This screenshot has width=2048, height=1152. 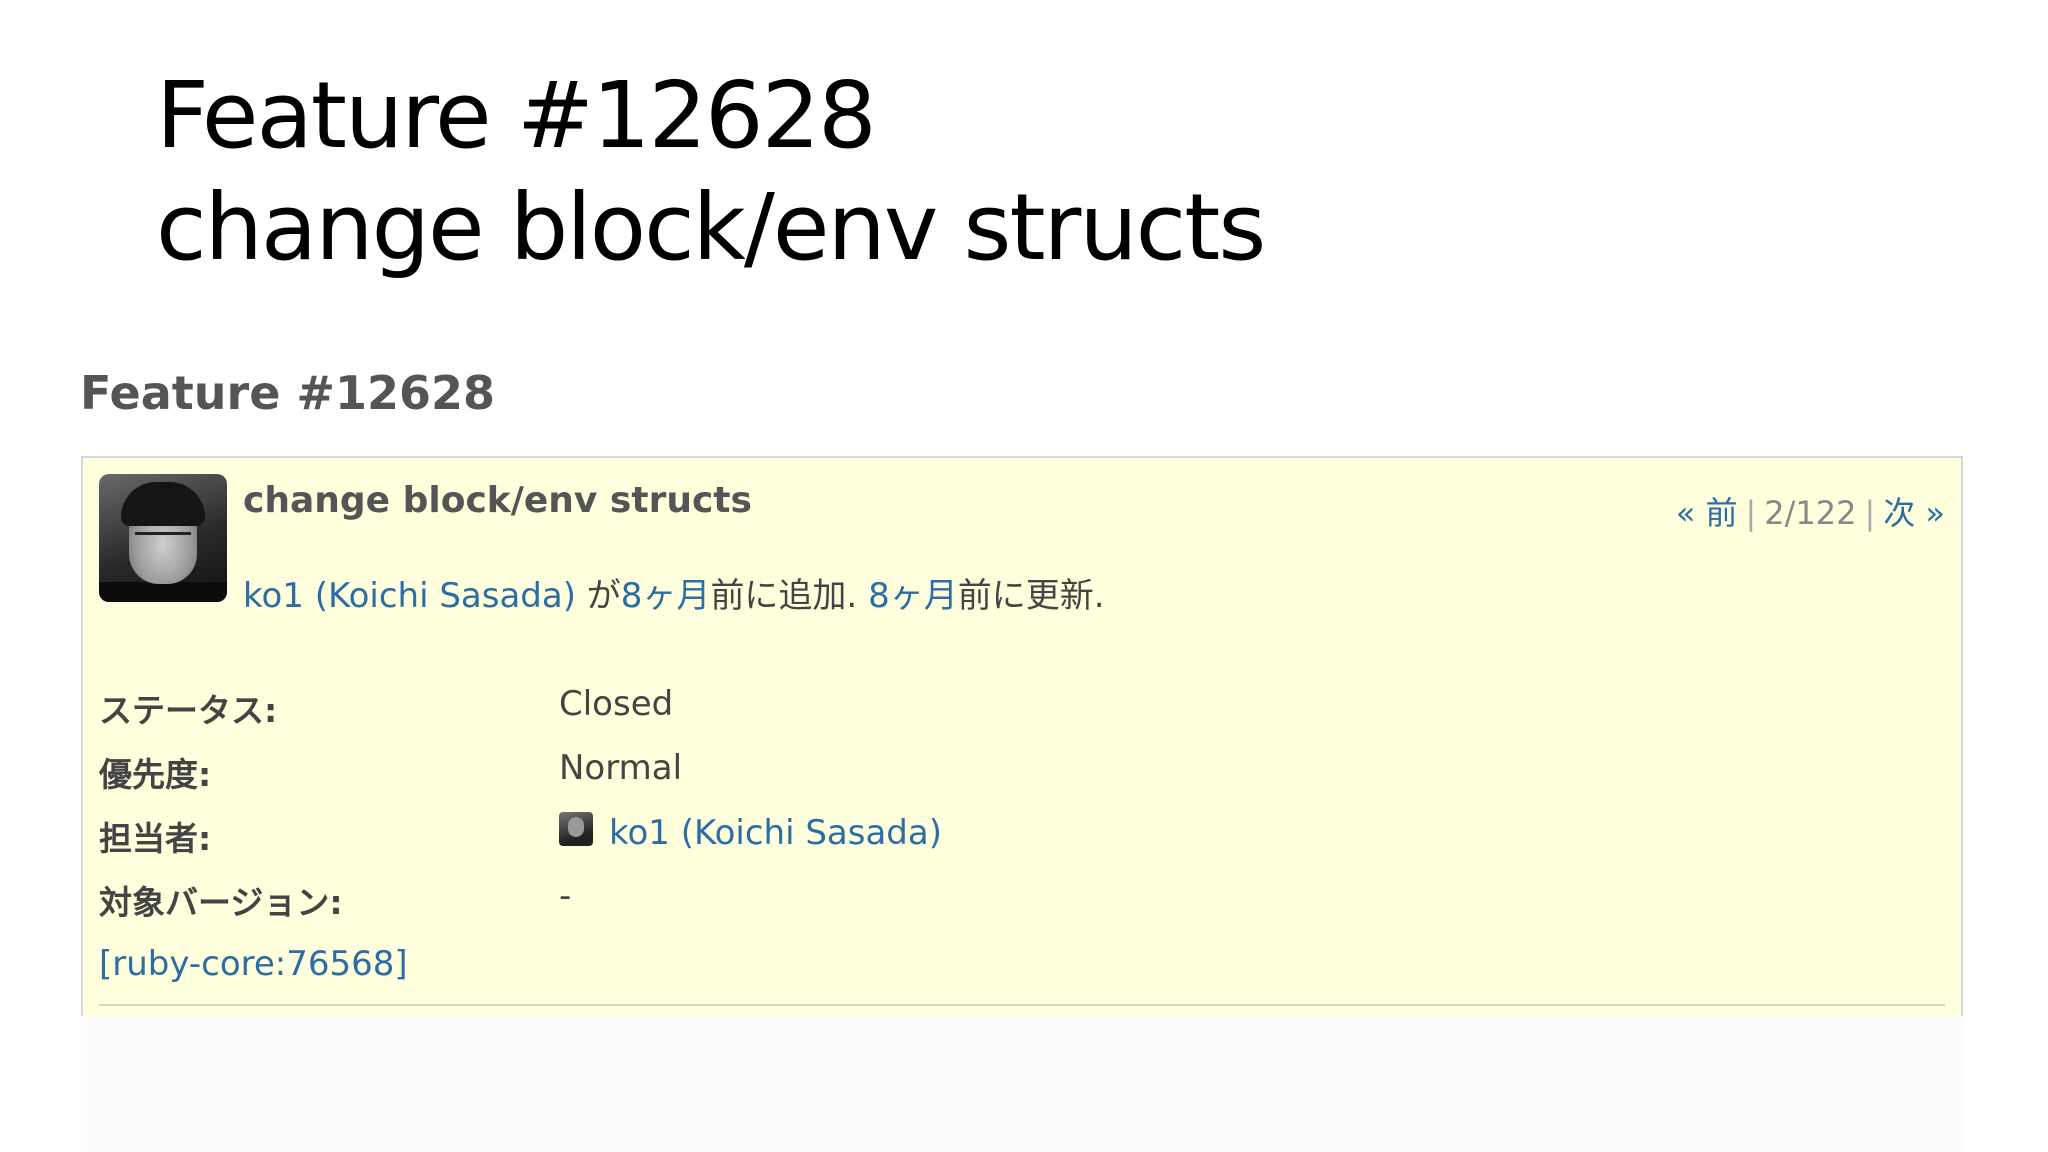 I want to click on divider, so click(x=1022, y=1005).